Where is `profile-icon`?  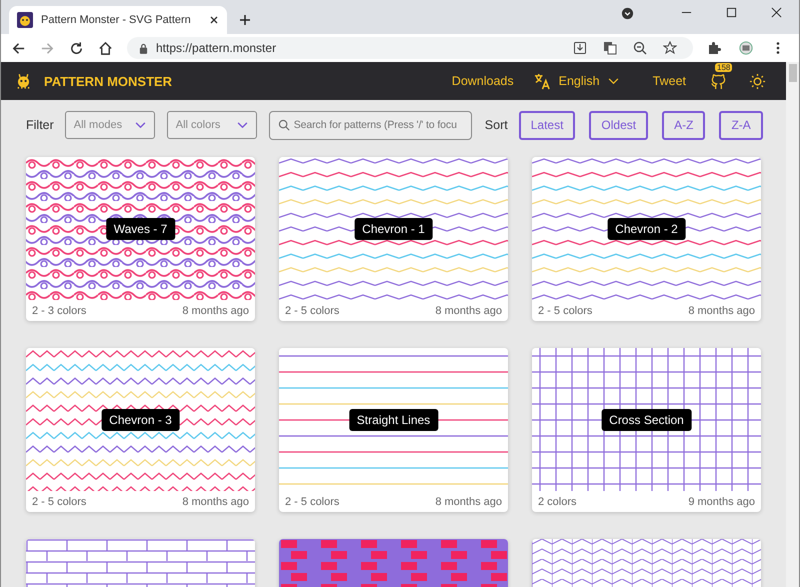
profile-icon is located at coordinates (746, 48).